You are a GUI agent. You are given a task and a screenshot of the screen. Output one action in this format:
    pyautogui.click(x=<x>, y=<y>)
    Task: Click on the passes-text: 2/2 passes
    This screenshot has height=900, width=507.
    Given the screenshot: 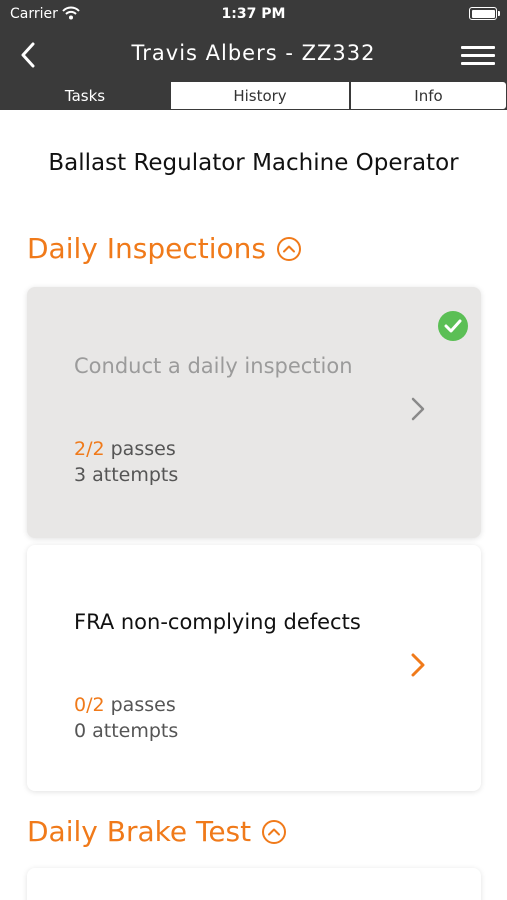 What is the action you would take?
    pyautogui.click(x=125, y=449)
    